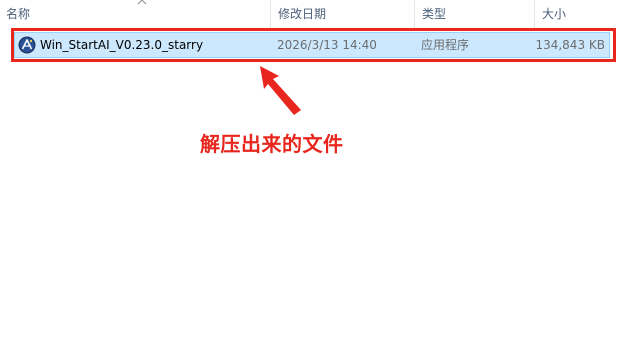  What do you see at coordinates (475, 14) in the screenshot?
I see `column-header-type: 类型` at bounding box center [475, 14].